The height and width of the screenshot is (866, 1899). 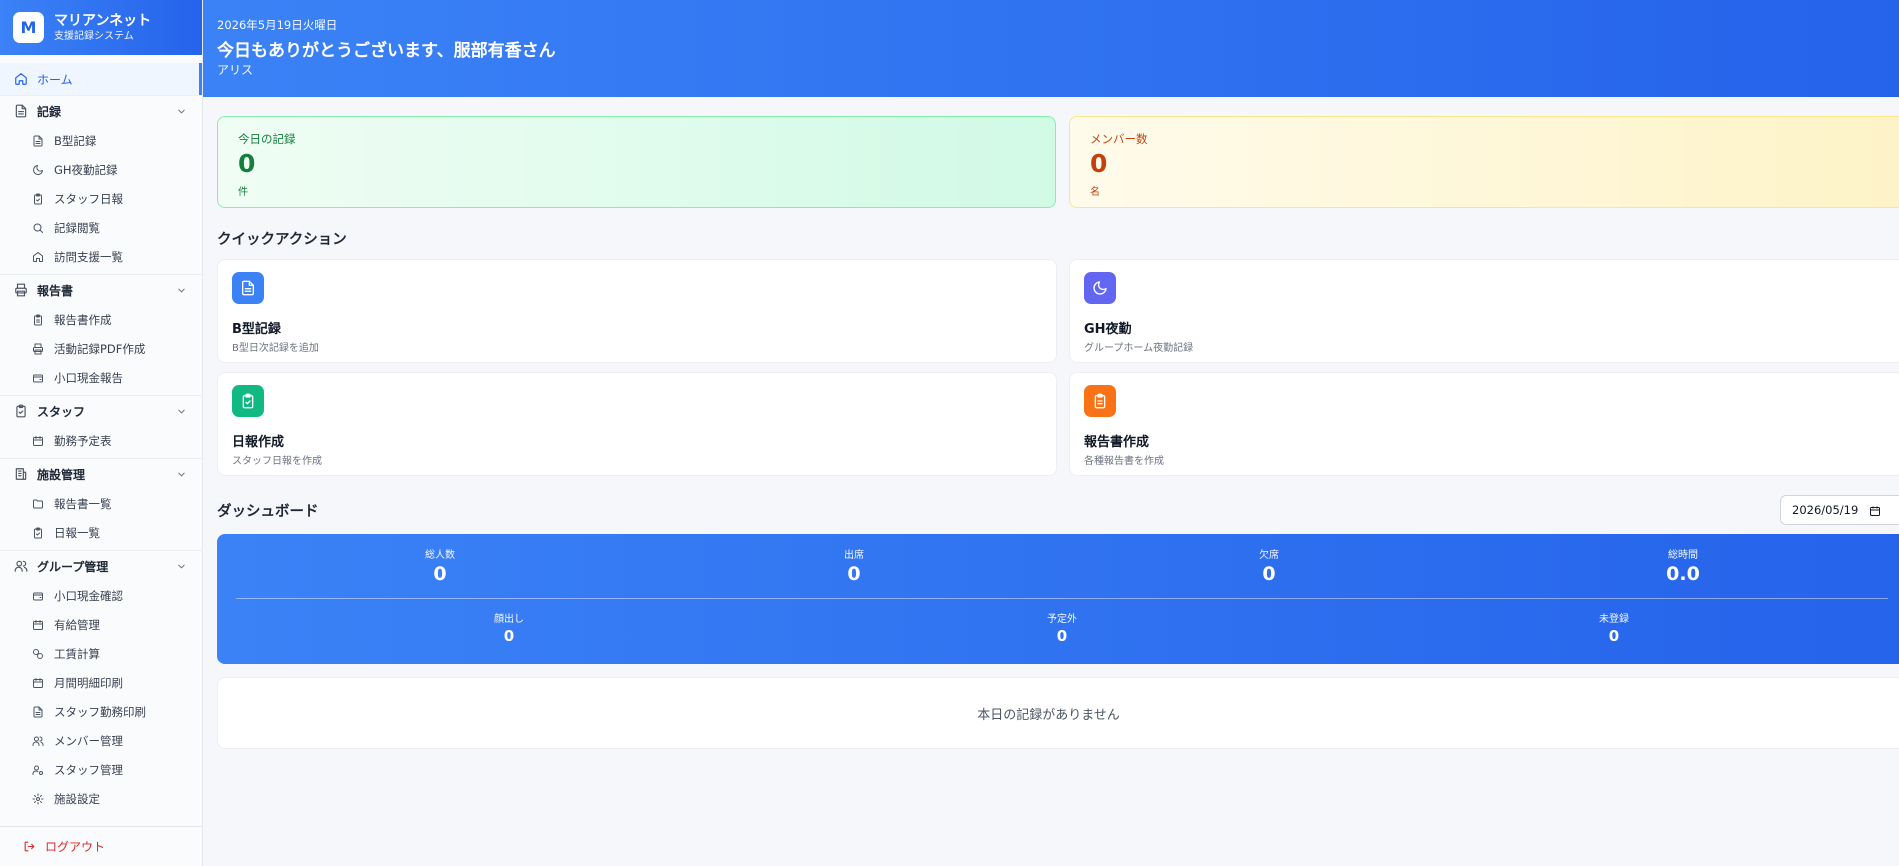 I want to click on sidebar-item-paid-leave: 有給管理, so click(x=101, y=624).